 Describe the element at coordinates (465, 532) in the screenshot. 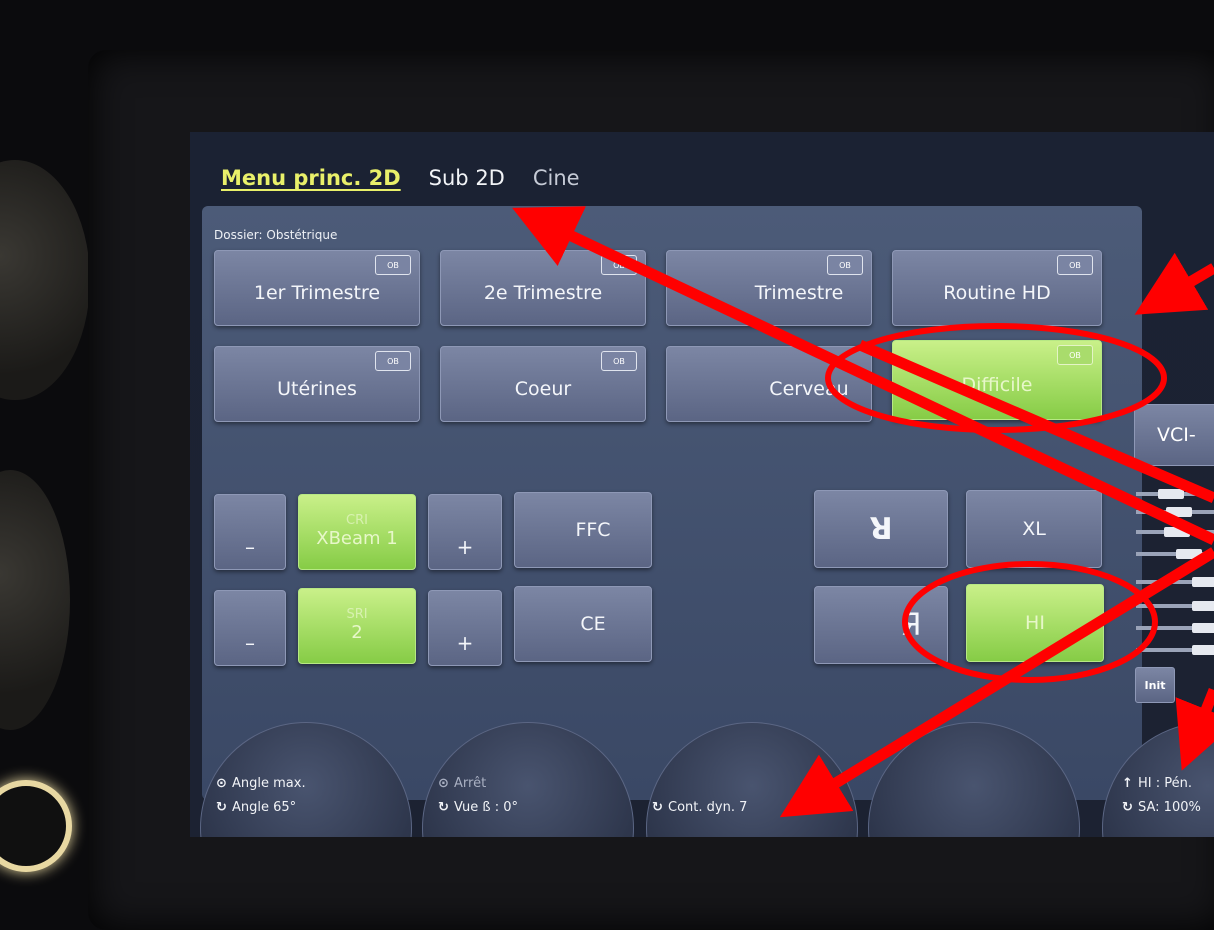

I see `xbeam-increase-button: +` at that location.